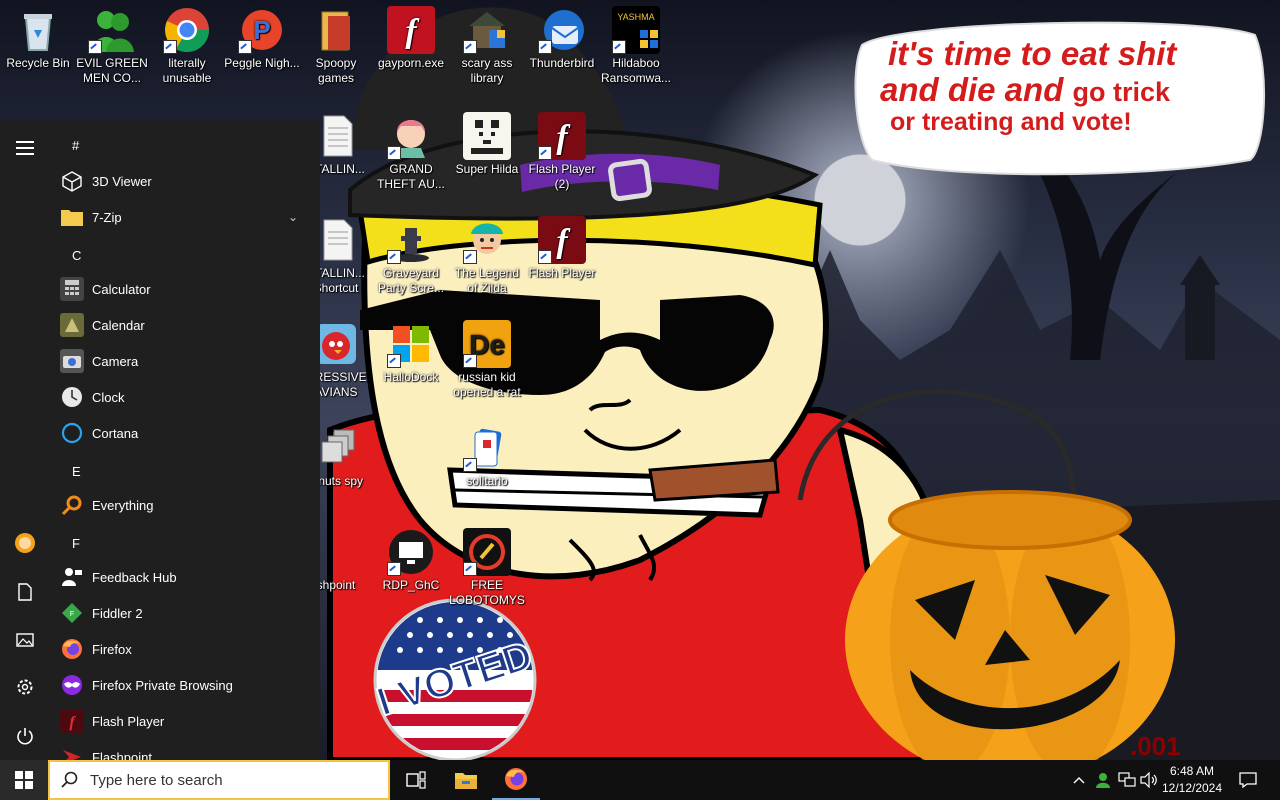 This screenshot has width=1280, height=800. What do you see at coordinates (466, 780) in the screenshot?
I see `file-explorer-button` at bounding box center [466, 780].